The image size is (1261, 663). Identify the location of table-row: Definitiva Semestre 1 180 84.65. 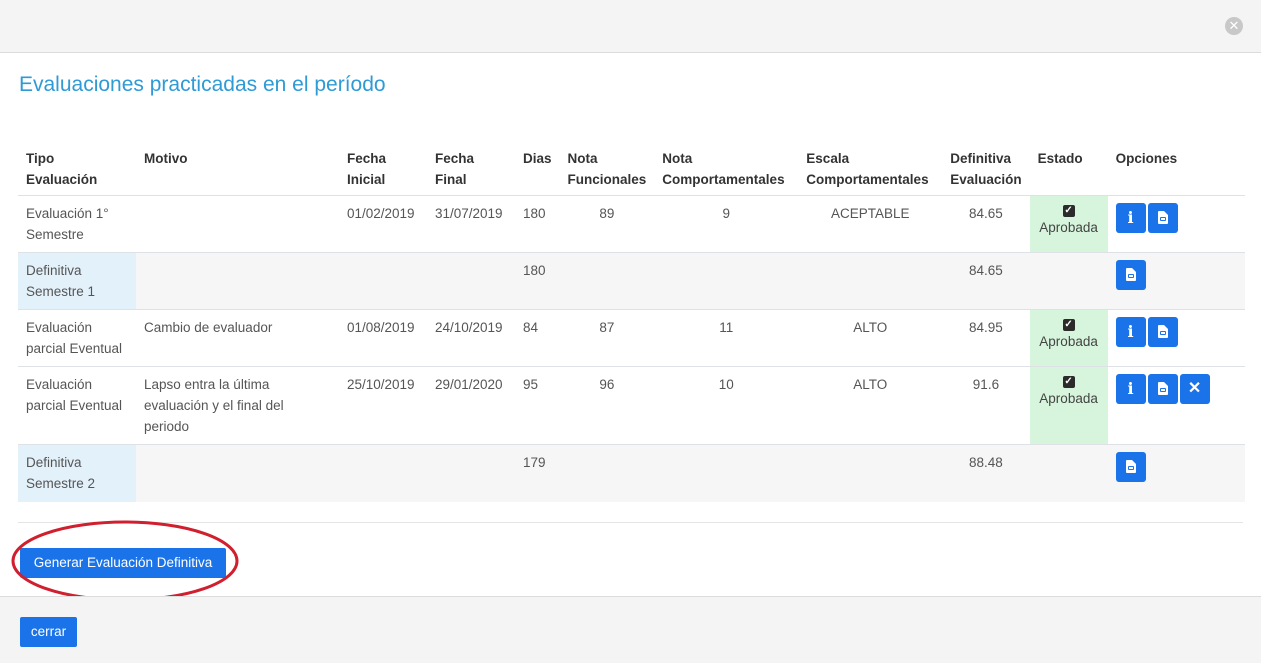
(631, 281).